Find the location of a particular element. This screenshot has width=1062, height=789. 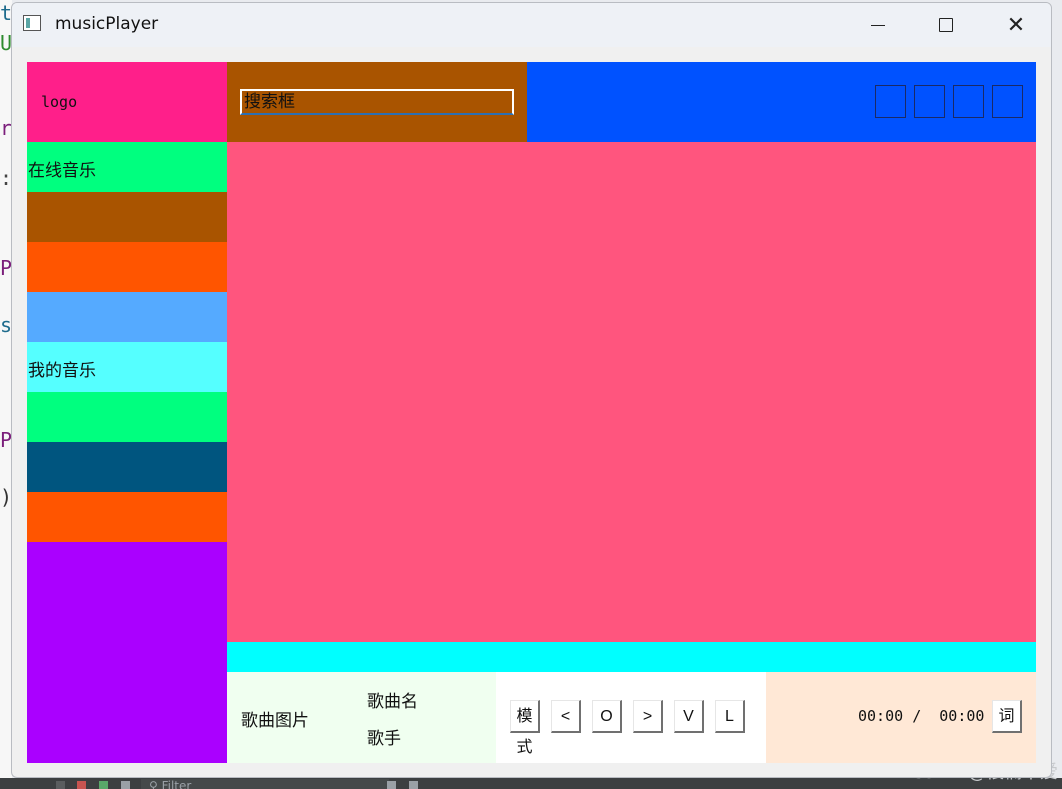

search-area is located at coordinates (377, 102).